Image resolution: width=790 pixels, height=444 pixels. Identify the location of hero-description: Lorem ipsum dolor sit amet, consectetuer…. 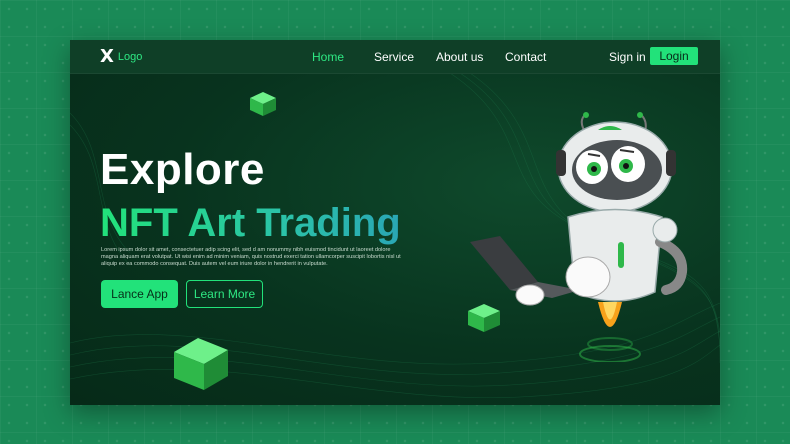
(251, 257).